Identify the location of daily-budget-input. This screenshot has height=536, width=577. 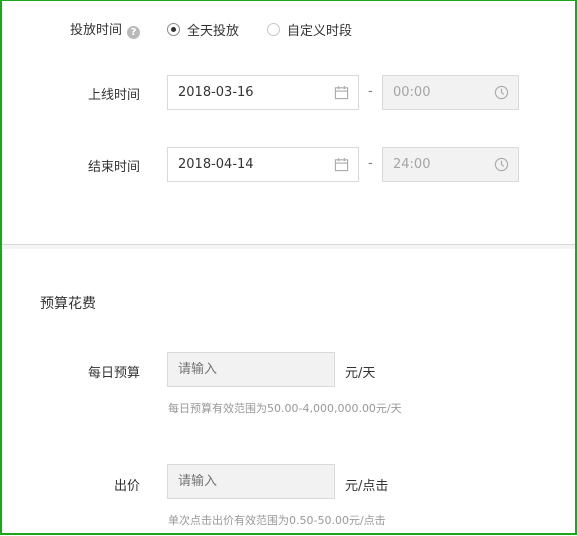
(251, 369).